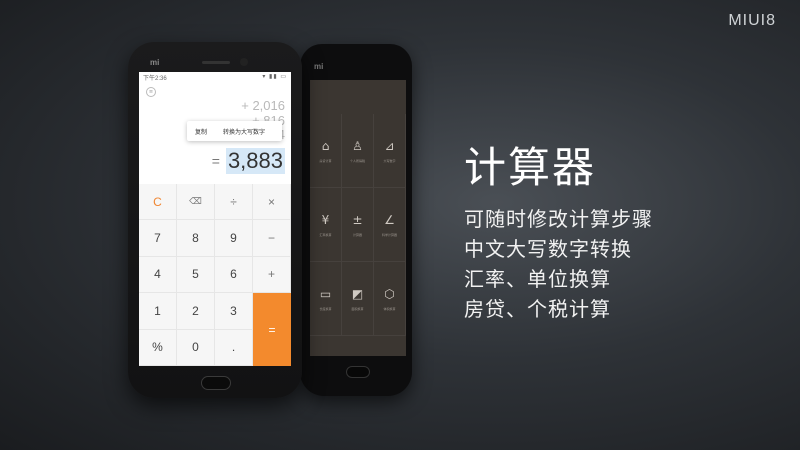 The image size is (800, 450). I want to click on tool-tile-mortgage: ⌂ 房贷计算, so click(326, 151).